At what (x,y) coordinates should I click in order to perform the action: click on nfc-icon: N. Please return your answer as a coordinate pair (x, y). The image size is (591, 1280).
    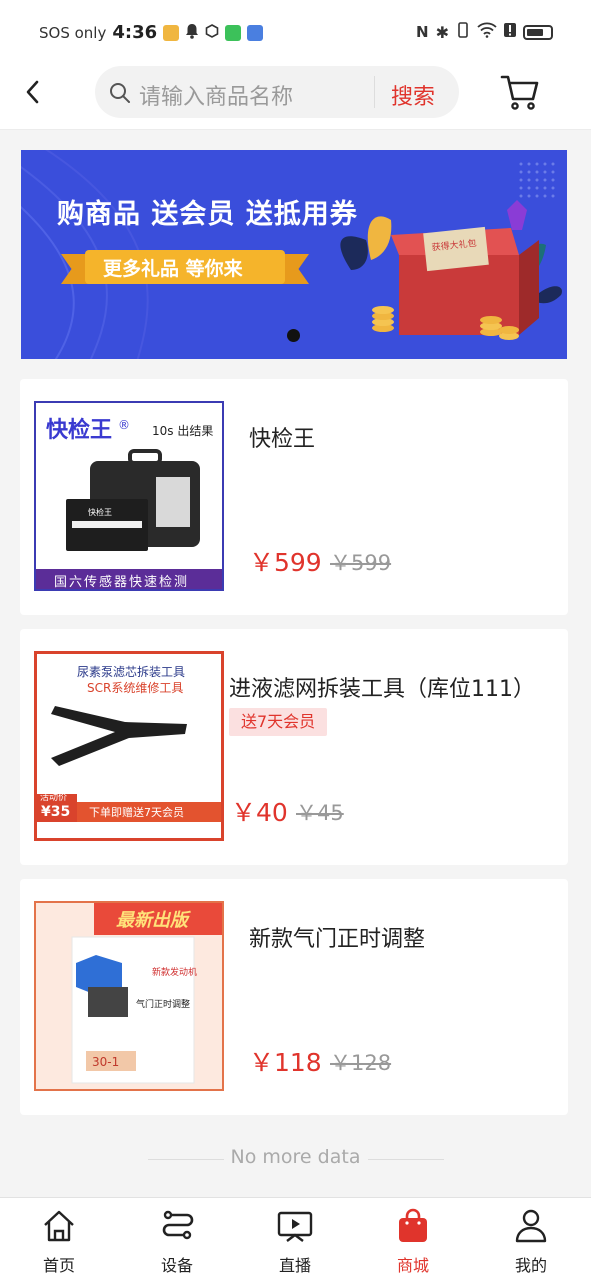
    Looking at the image, I should click on (422, 32).